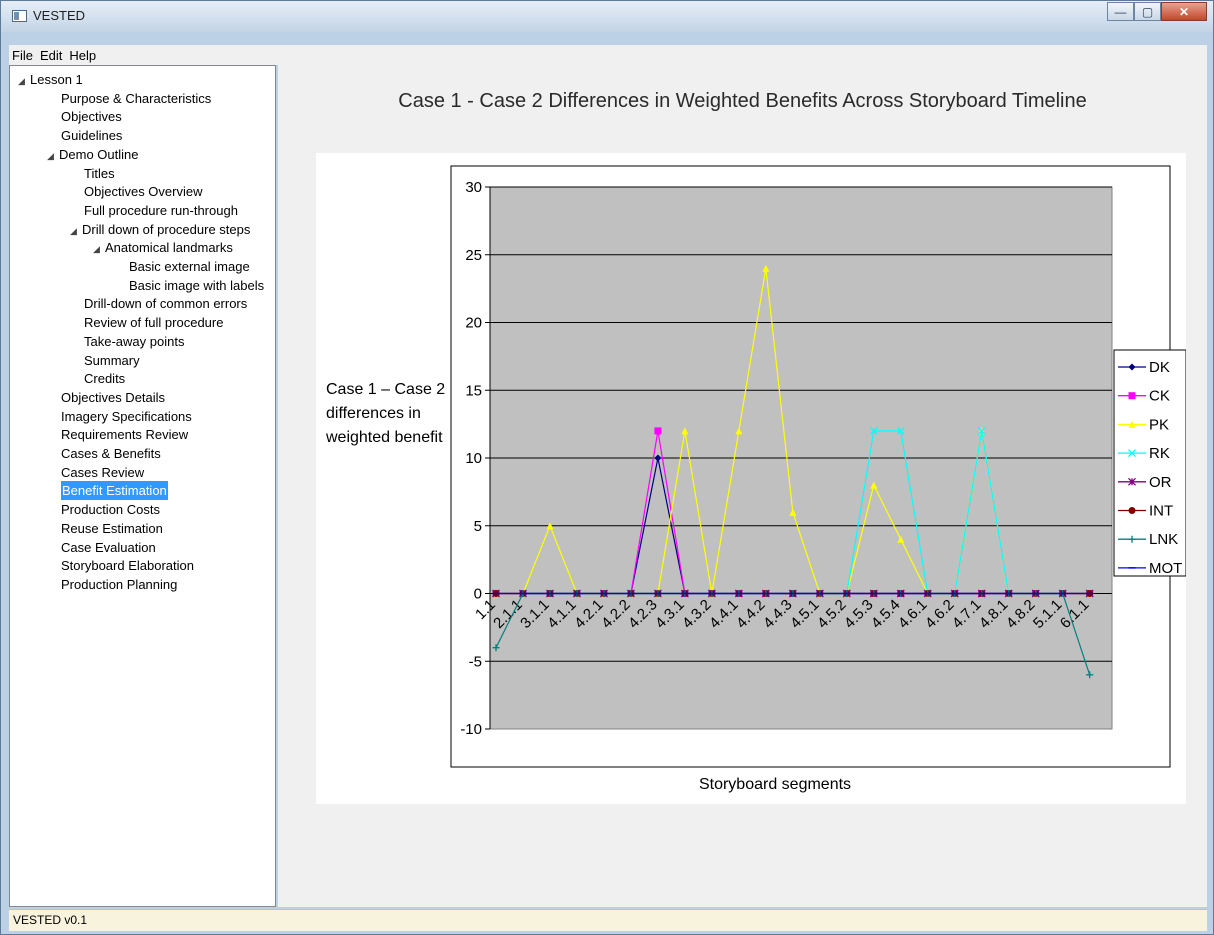  What do you see at coordinates (473, 390) in the screenshot?
I see `y-tick-label: 15` at bounding box center [473, 390].